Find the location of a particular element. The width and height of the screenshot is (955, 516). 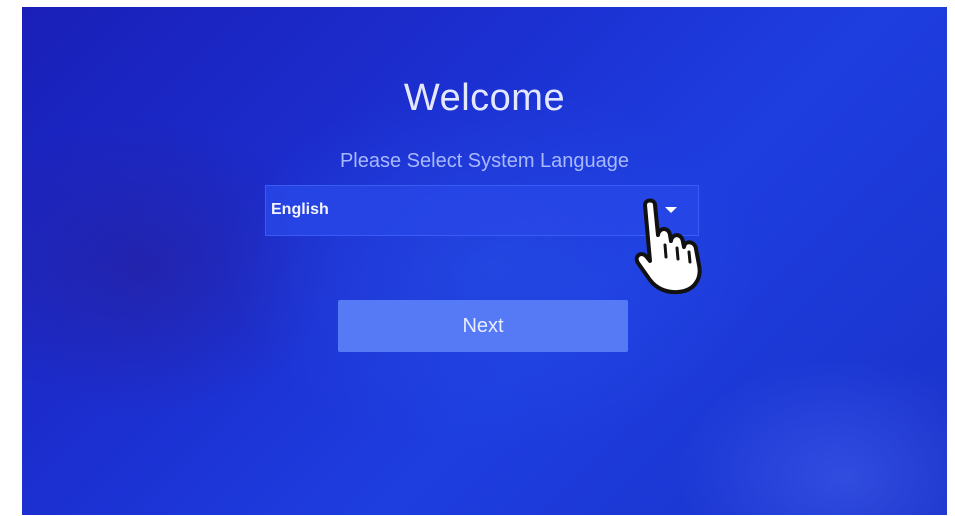

page-title: Welcome is located at coordinates (484, 98).